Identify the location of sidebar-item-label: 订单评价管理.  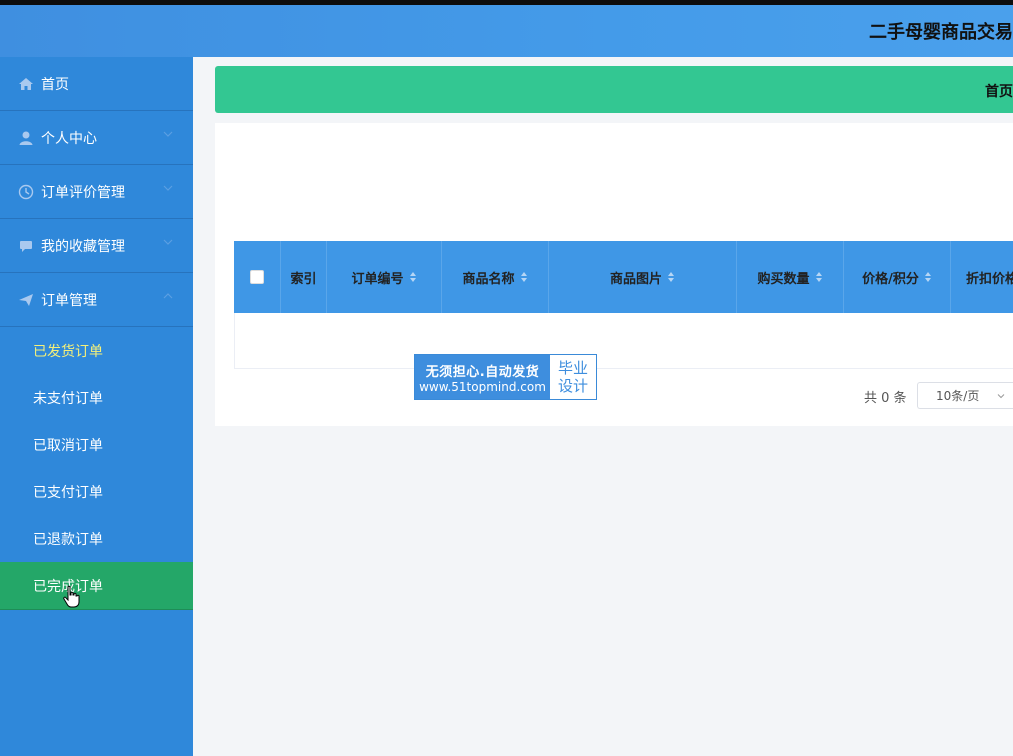
(83, 192).